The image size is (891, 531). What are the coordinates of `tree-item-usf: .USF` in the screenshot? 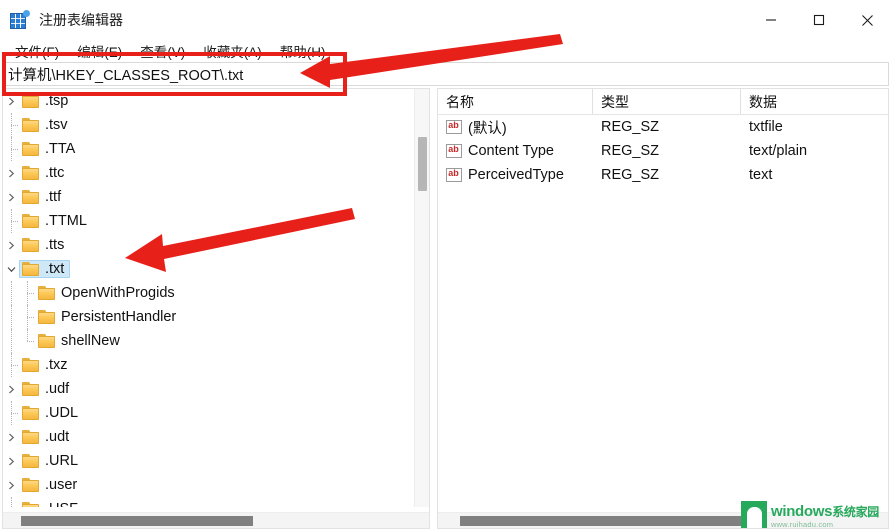 It's located at (209, 502).